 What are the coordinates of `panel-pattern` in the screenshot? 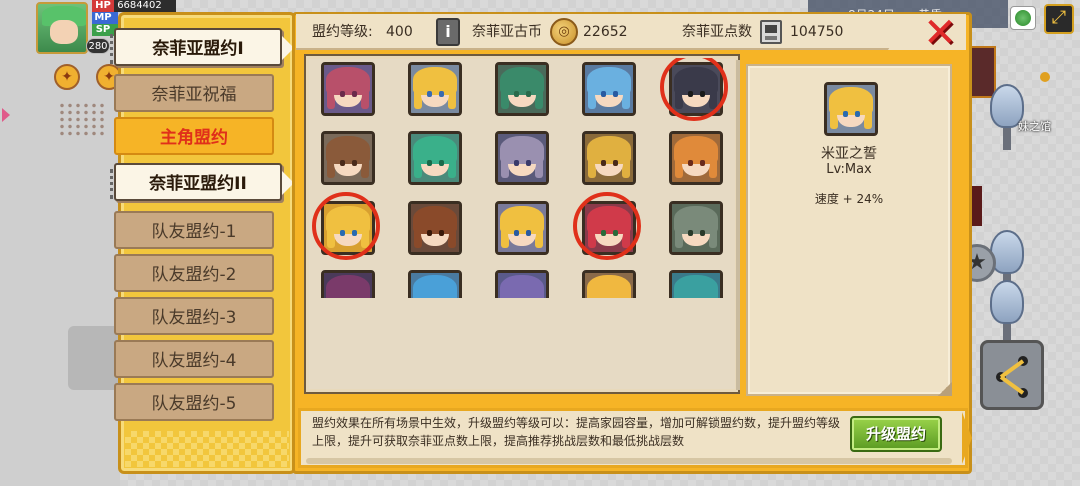 It's located at (207, 449).